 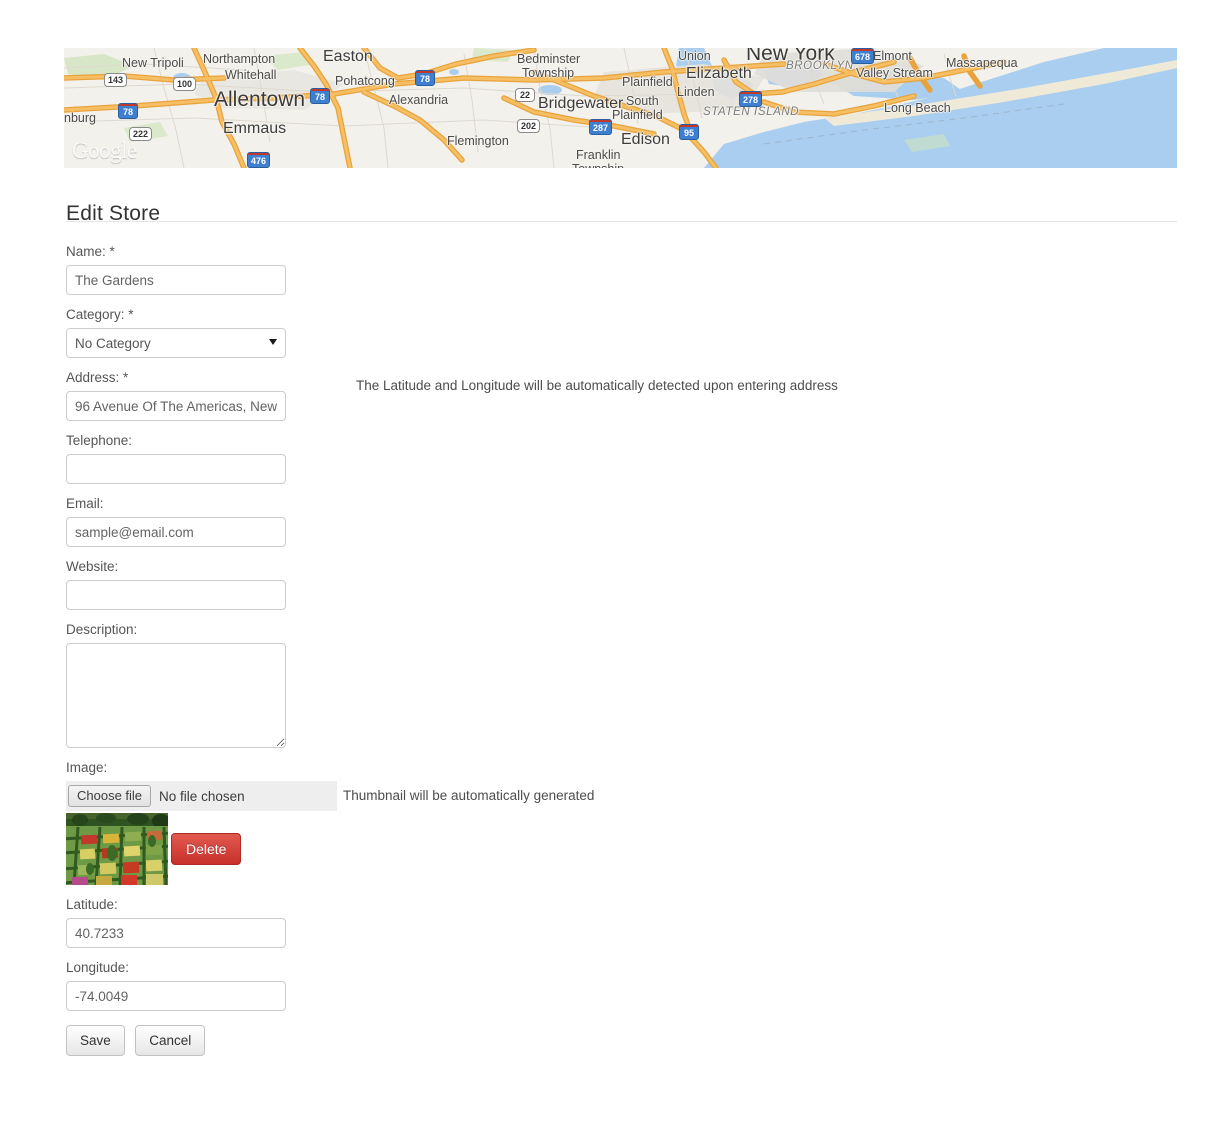 I want to click on field-email: Email:, so click(x=616, y=521).